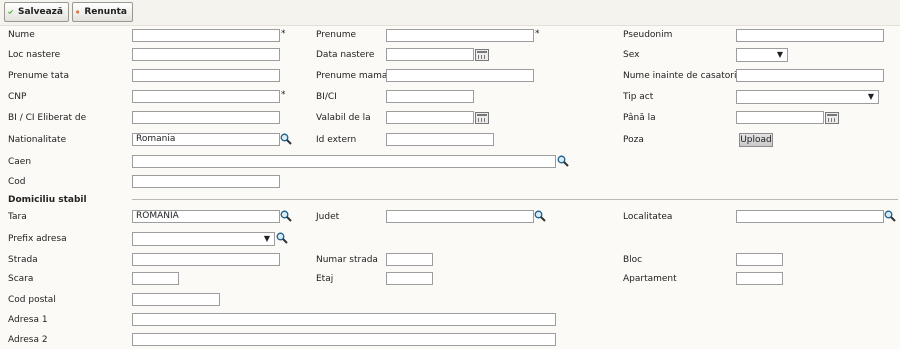 This screenshot has width=900, height=349. What do you see at coordinates (21, 279) in the screenshot?
I see `scara-label: Scara` at bounding box center [21, 279].